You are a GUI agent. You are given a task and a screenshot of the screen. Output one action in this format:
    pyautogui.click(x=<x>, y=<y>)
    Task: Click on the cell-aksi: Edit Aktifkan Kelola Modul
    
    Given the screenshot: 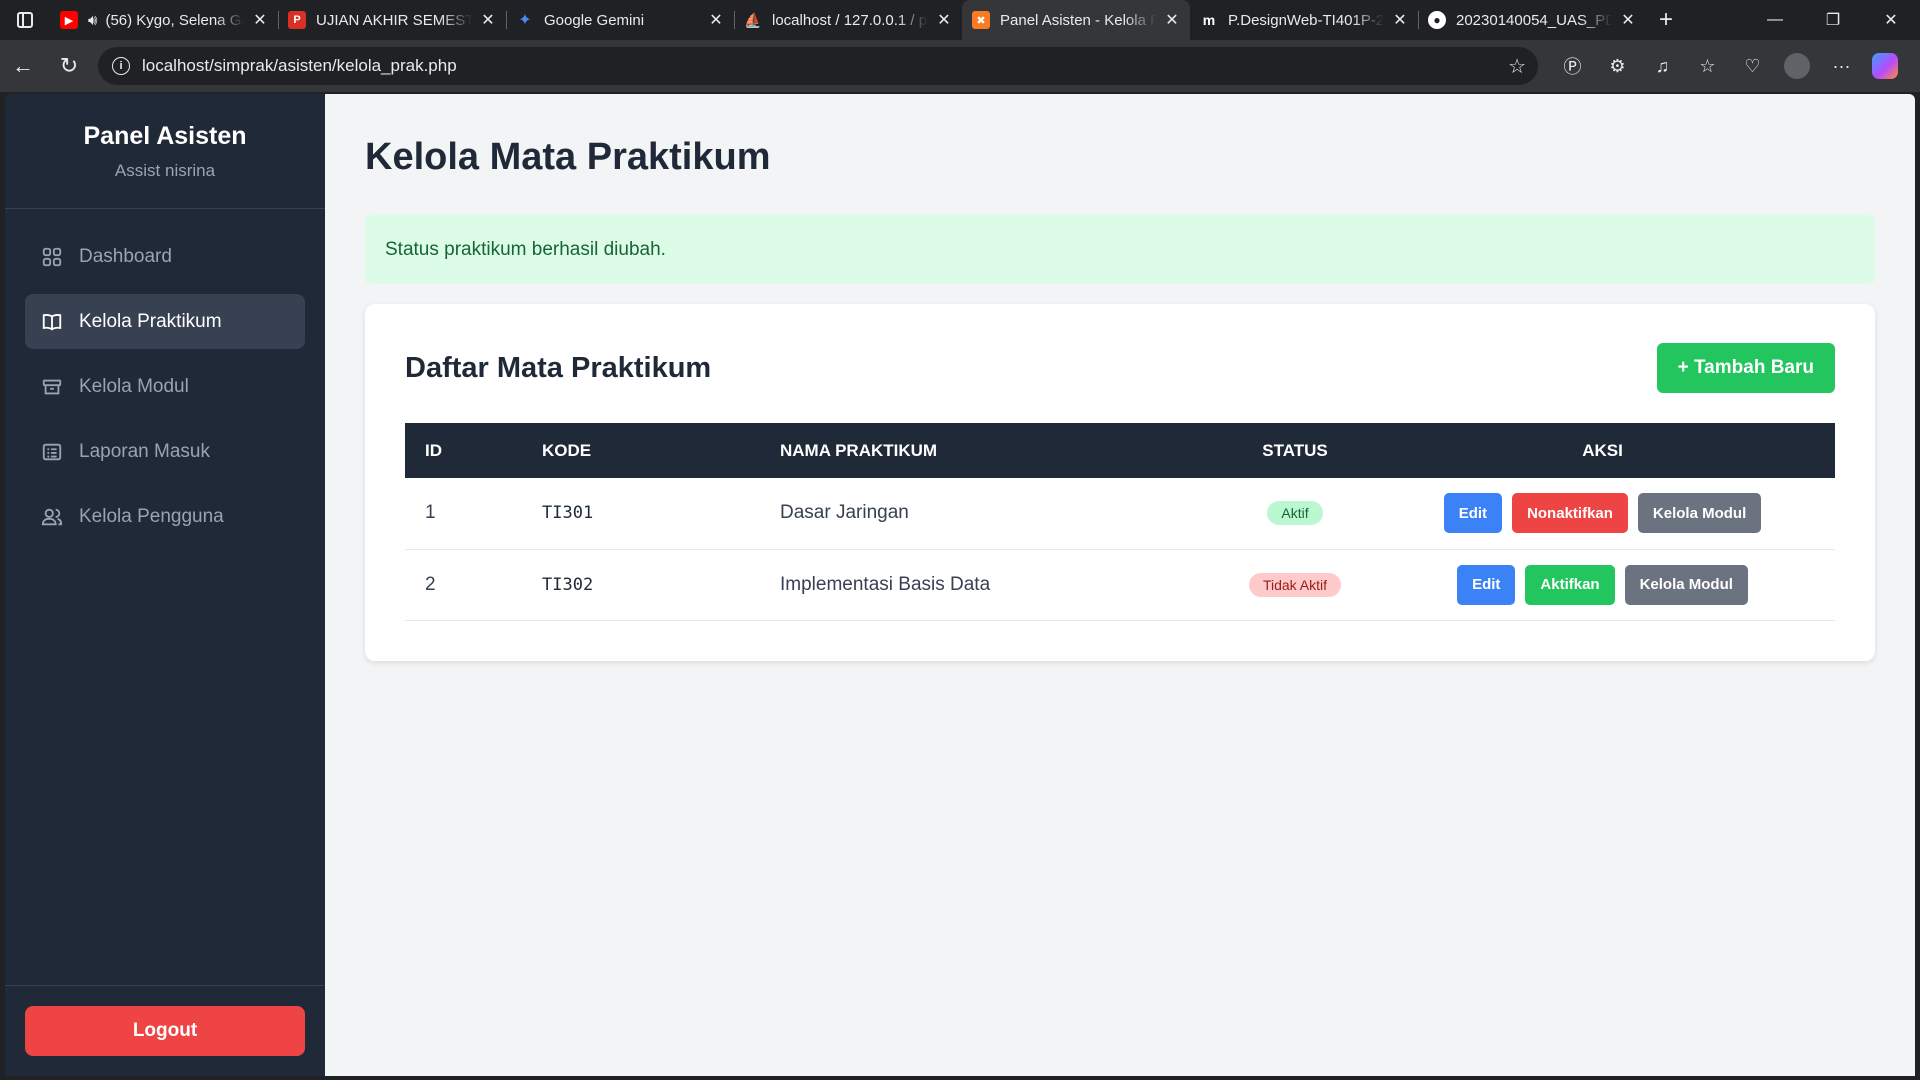 What is the action you would take?
    pyautogui.click(x=1602, y=584)
    